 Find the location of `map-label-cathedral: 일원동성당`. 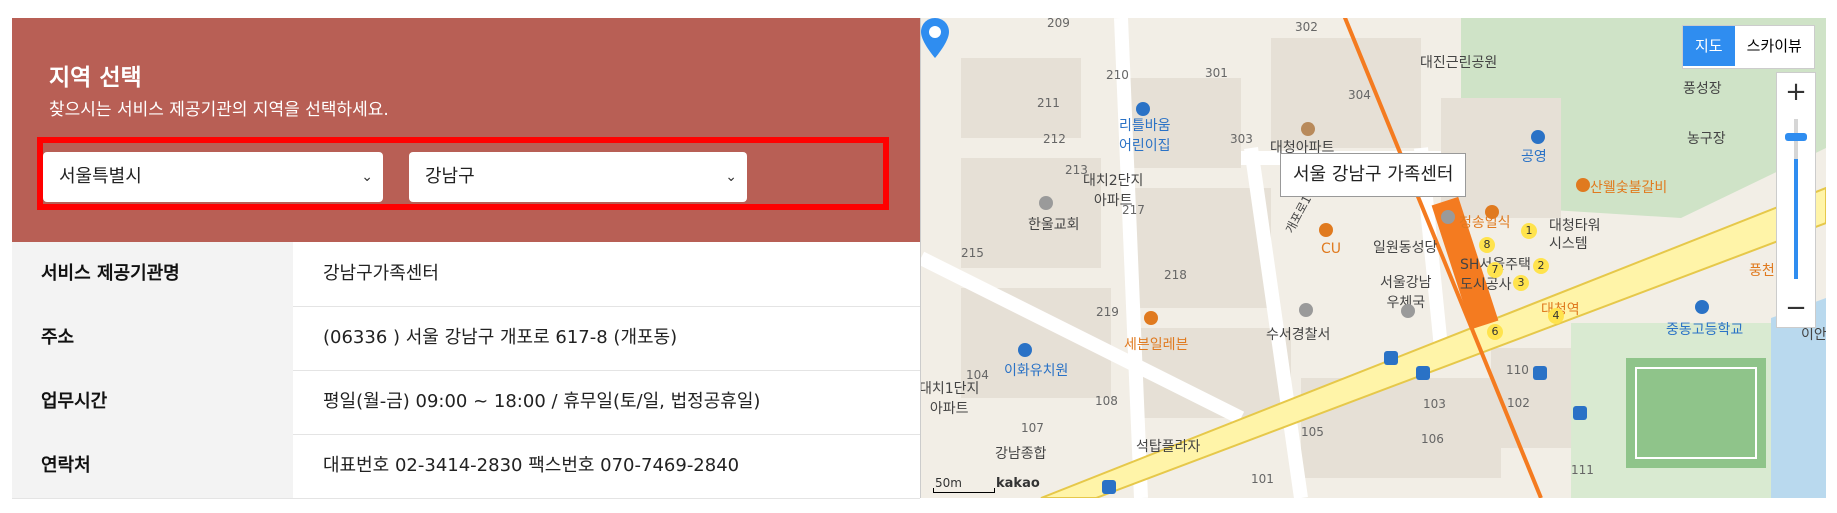

map-label-cathedral: 일원동성당 is located at coordinates (1405, 247).